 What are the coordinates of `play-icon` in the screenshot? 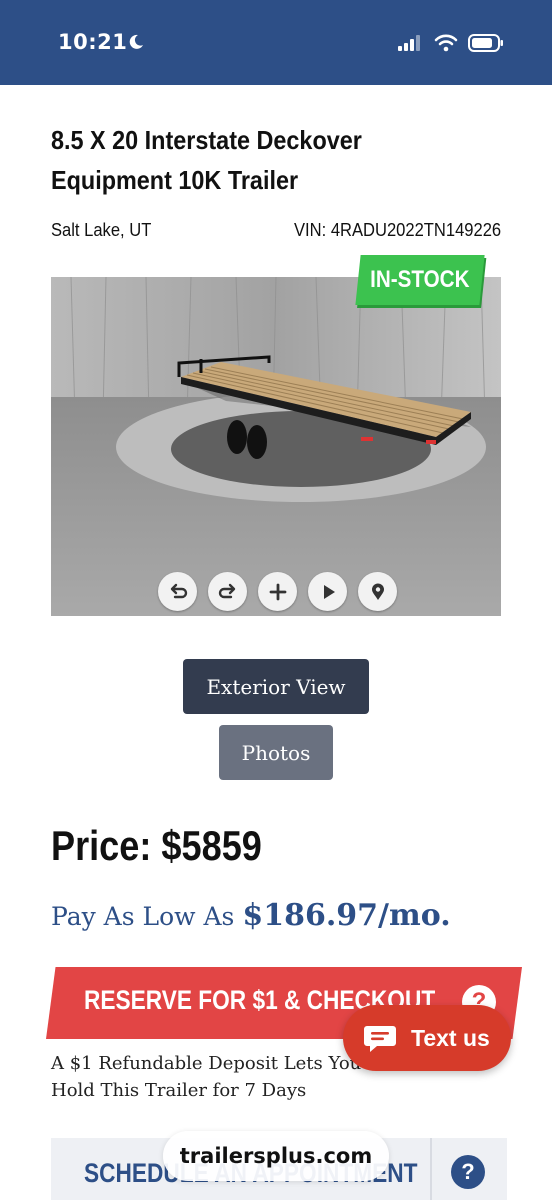 It's located at (329, 591).